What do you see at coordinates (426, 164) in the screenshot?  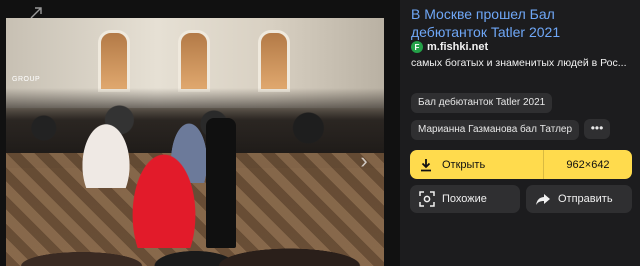 I see `download-icon` at bounding box center [426, 164].